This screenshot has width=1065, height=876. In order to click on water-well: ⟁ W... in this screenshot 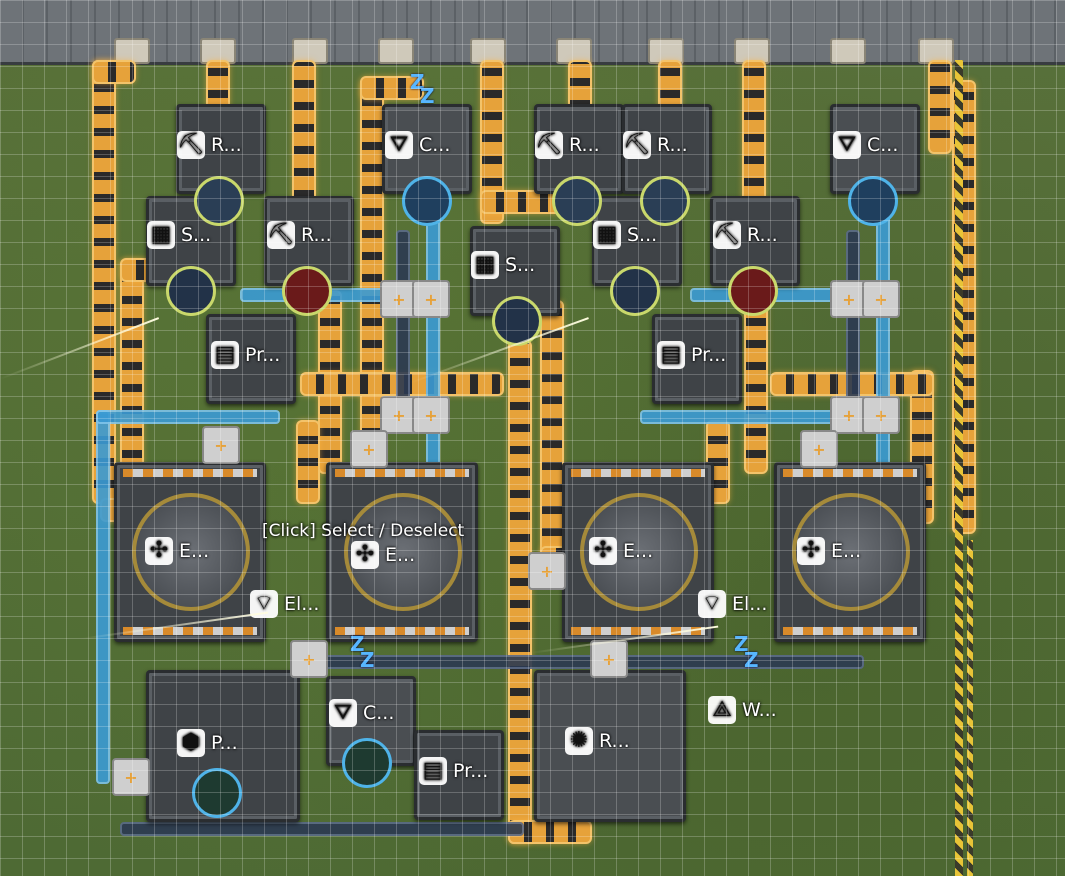, I will do `click(742, 710)`.